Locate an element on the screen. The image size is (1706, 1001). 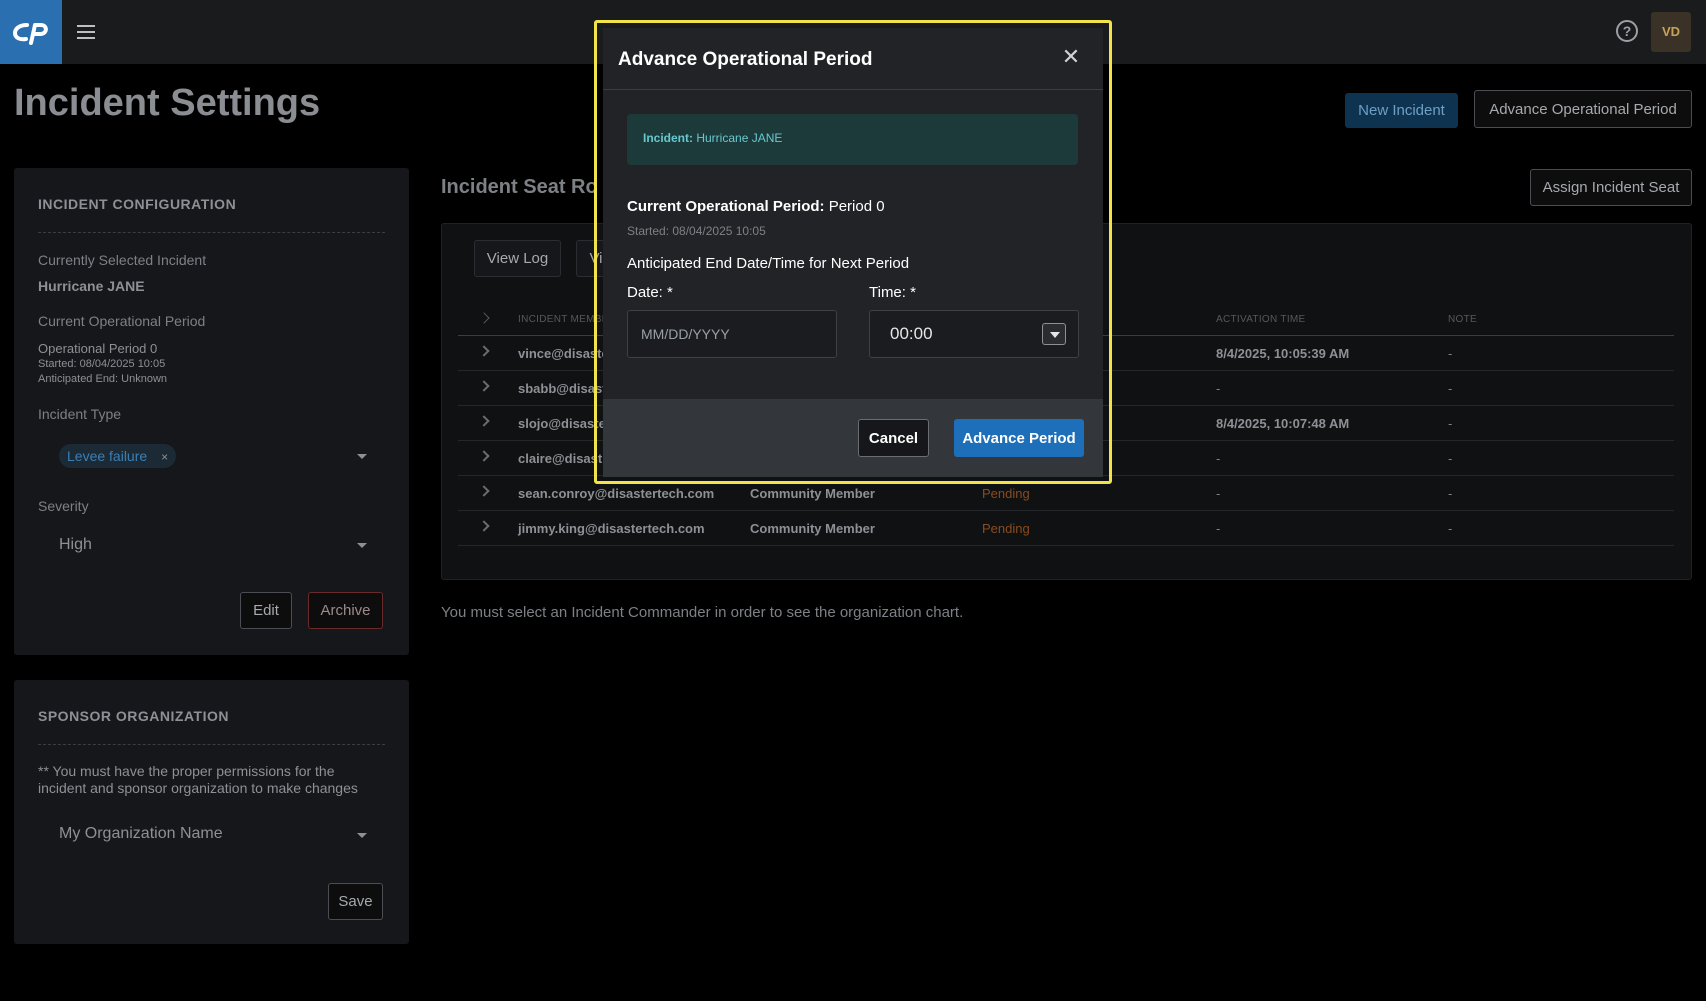
sponsor-dropdown-icon is located at coordinates (362, 835).